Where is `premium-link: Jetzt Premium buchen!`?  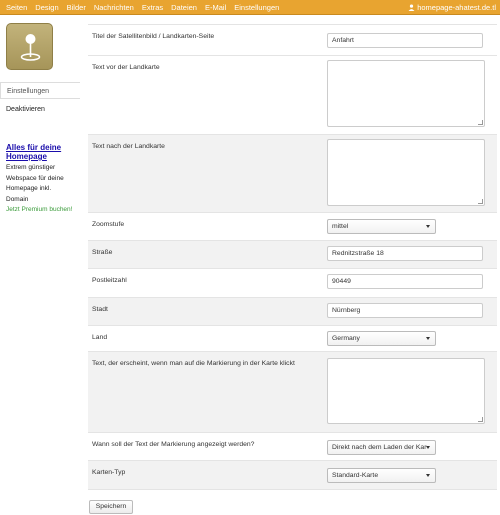
premium-link: Jetzt Premium buchen! is located at coordinates (42, 210).